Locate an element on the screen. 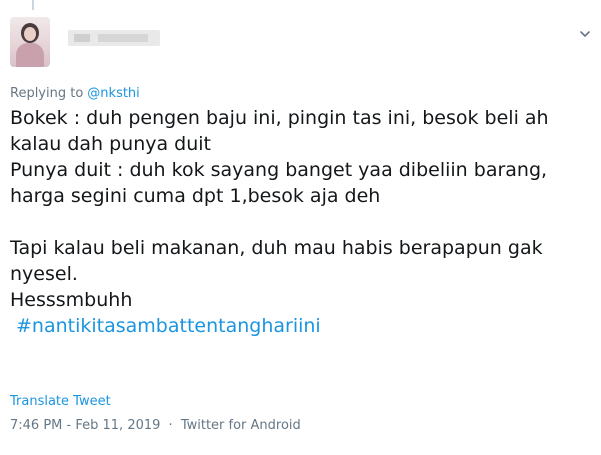 The image size is (601, 455). tweet-source: Twitter for Android is located at coordinates (241, 425).